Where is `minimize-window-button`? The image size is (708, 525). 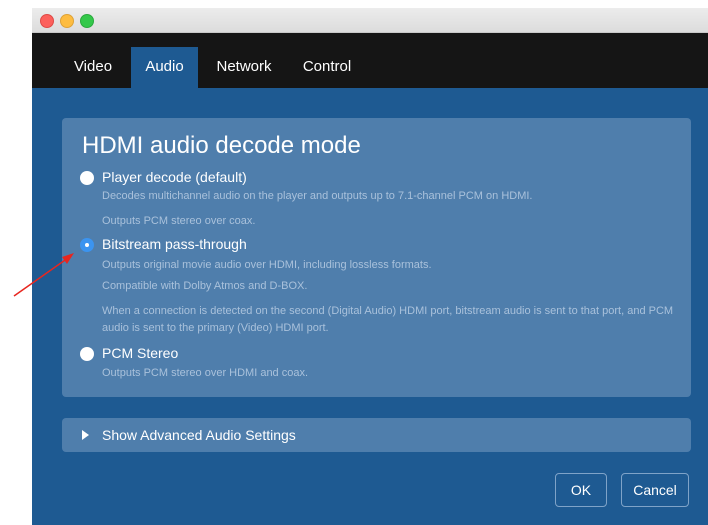 minimize-window-button is located at coordinates (67, 21).